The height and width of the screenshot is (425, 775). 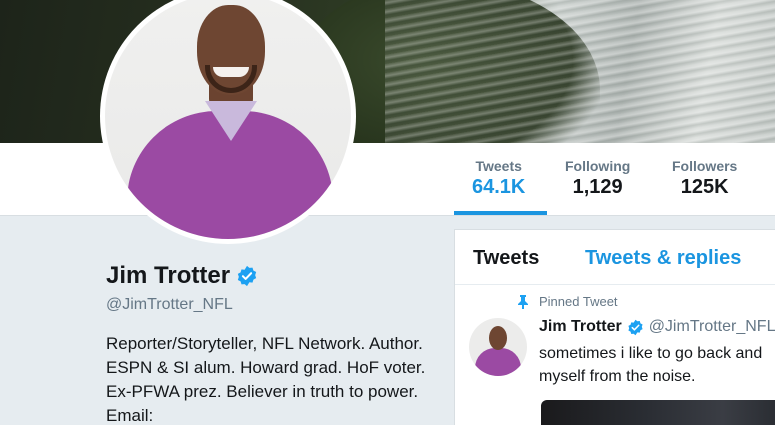 I want to click on tweet-avatar-body, so click(x=498, y=362).